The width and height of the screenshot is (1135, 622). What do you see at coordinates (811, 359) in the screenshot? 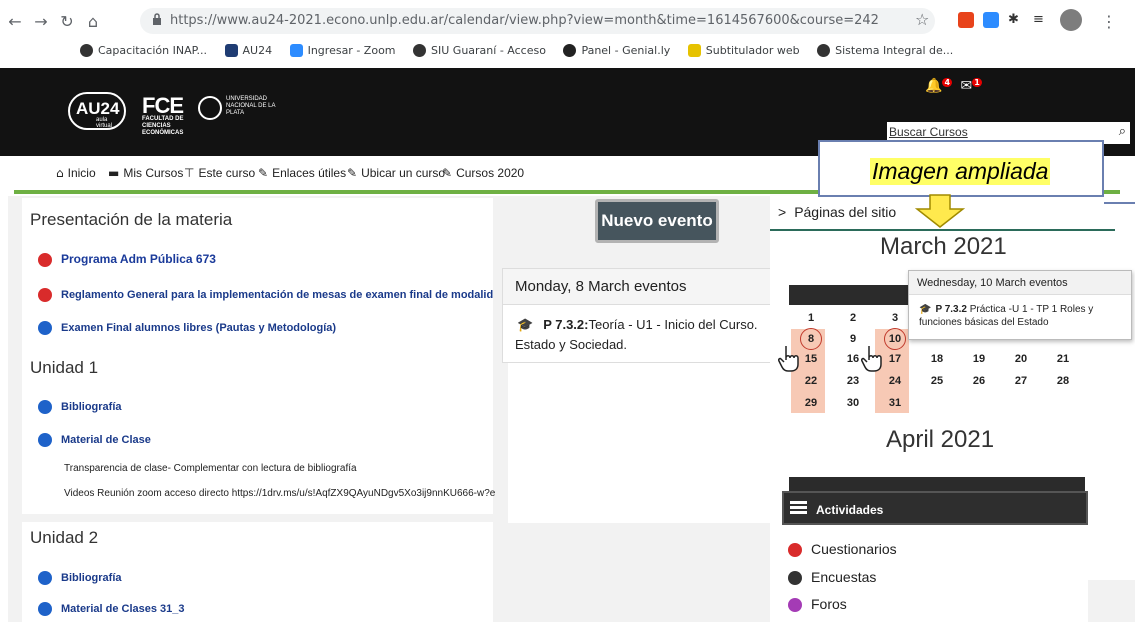
I see `calendar-day: 15` at bounding box center [811, 359].